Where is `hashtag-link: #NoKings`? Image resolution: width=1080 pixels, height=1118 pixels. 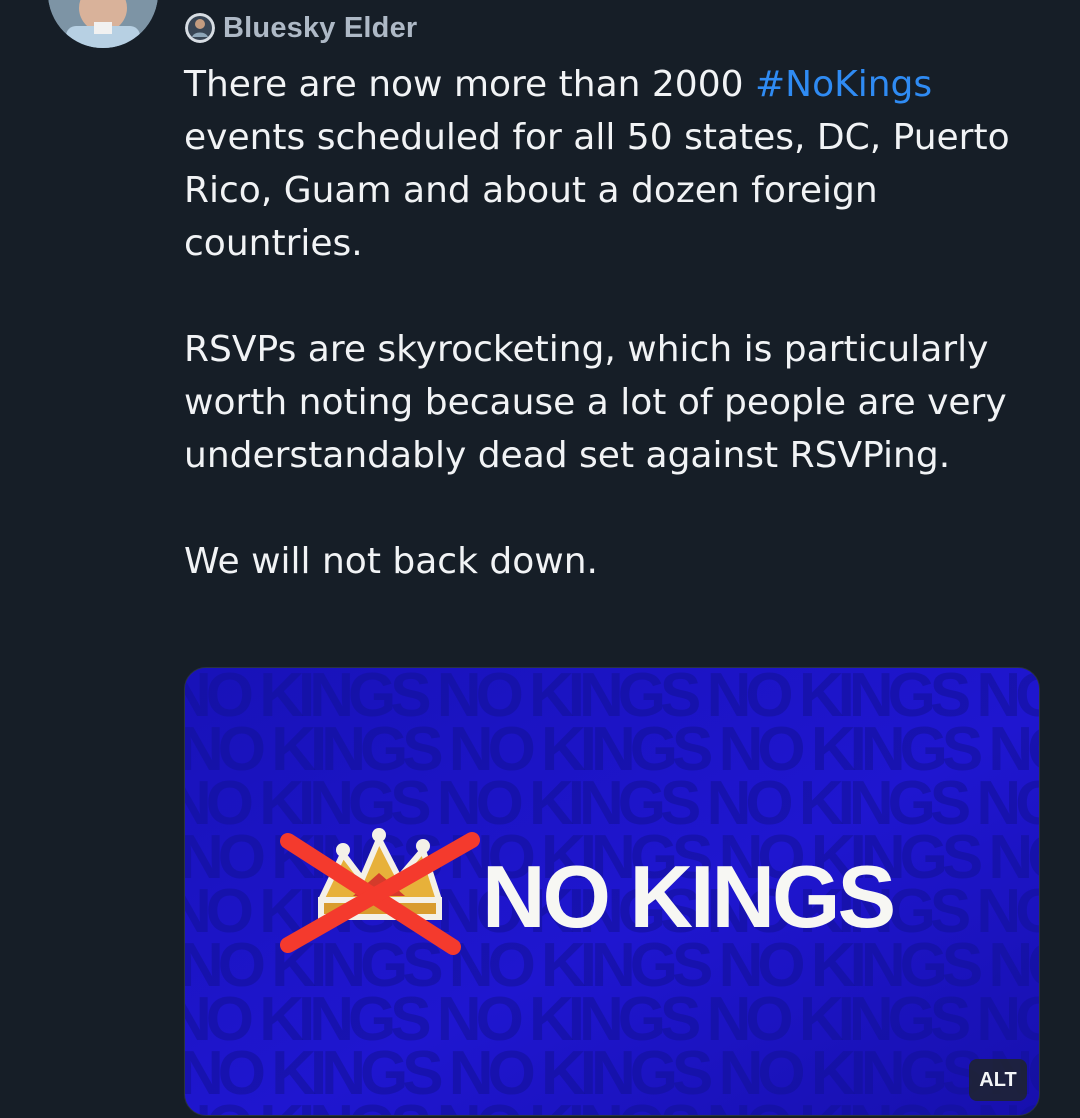 hashtag-link: #NoKings is located at coordinates (843, 84).